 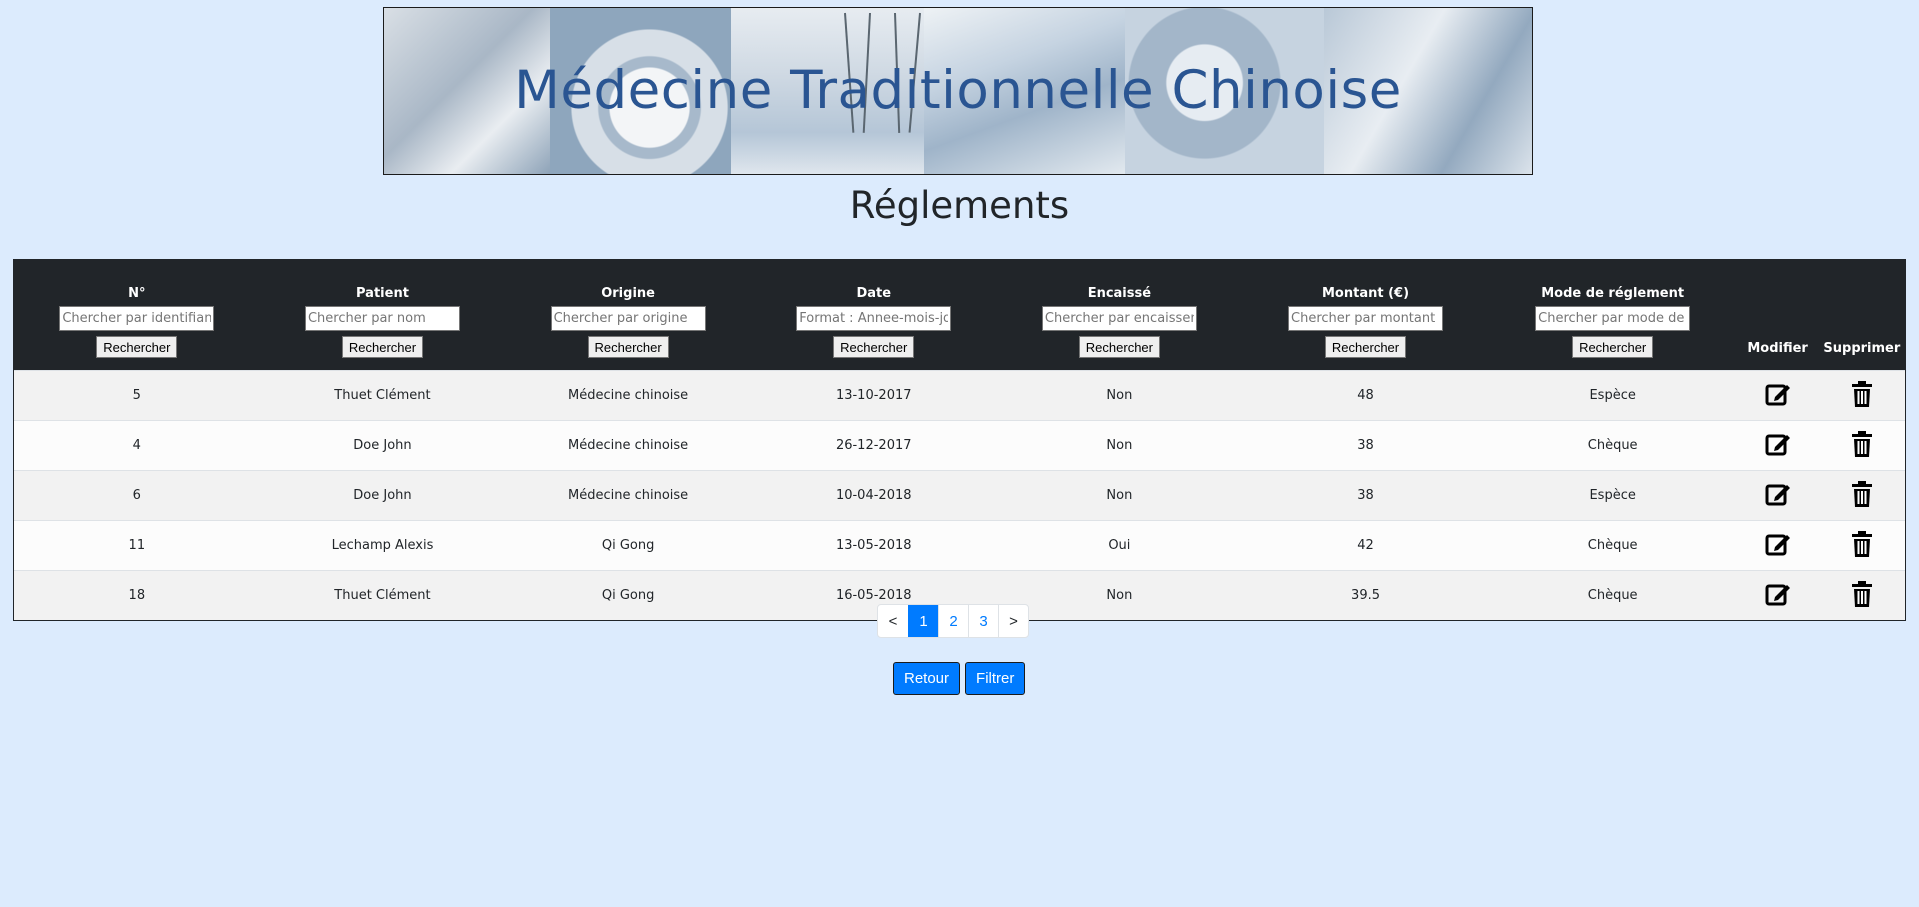 What do you see at coordinates (137, 545) in the screenshot?
I see `cell-num: 11` at bounding box center [137, 545].